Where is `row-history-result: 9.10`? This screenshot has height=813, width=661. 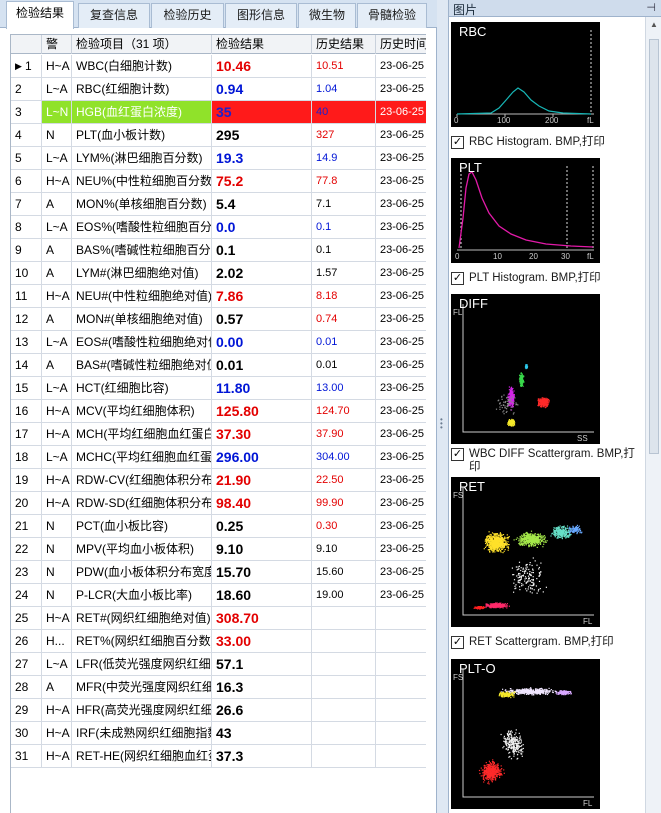 row-history-result: 9.10 is located at coordinates (344, 549).